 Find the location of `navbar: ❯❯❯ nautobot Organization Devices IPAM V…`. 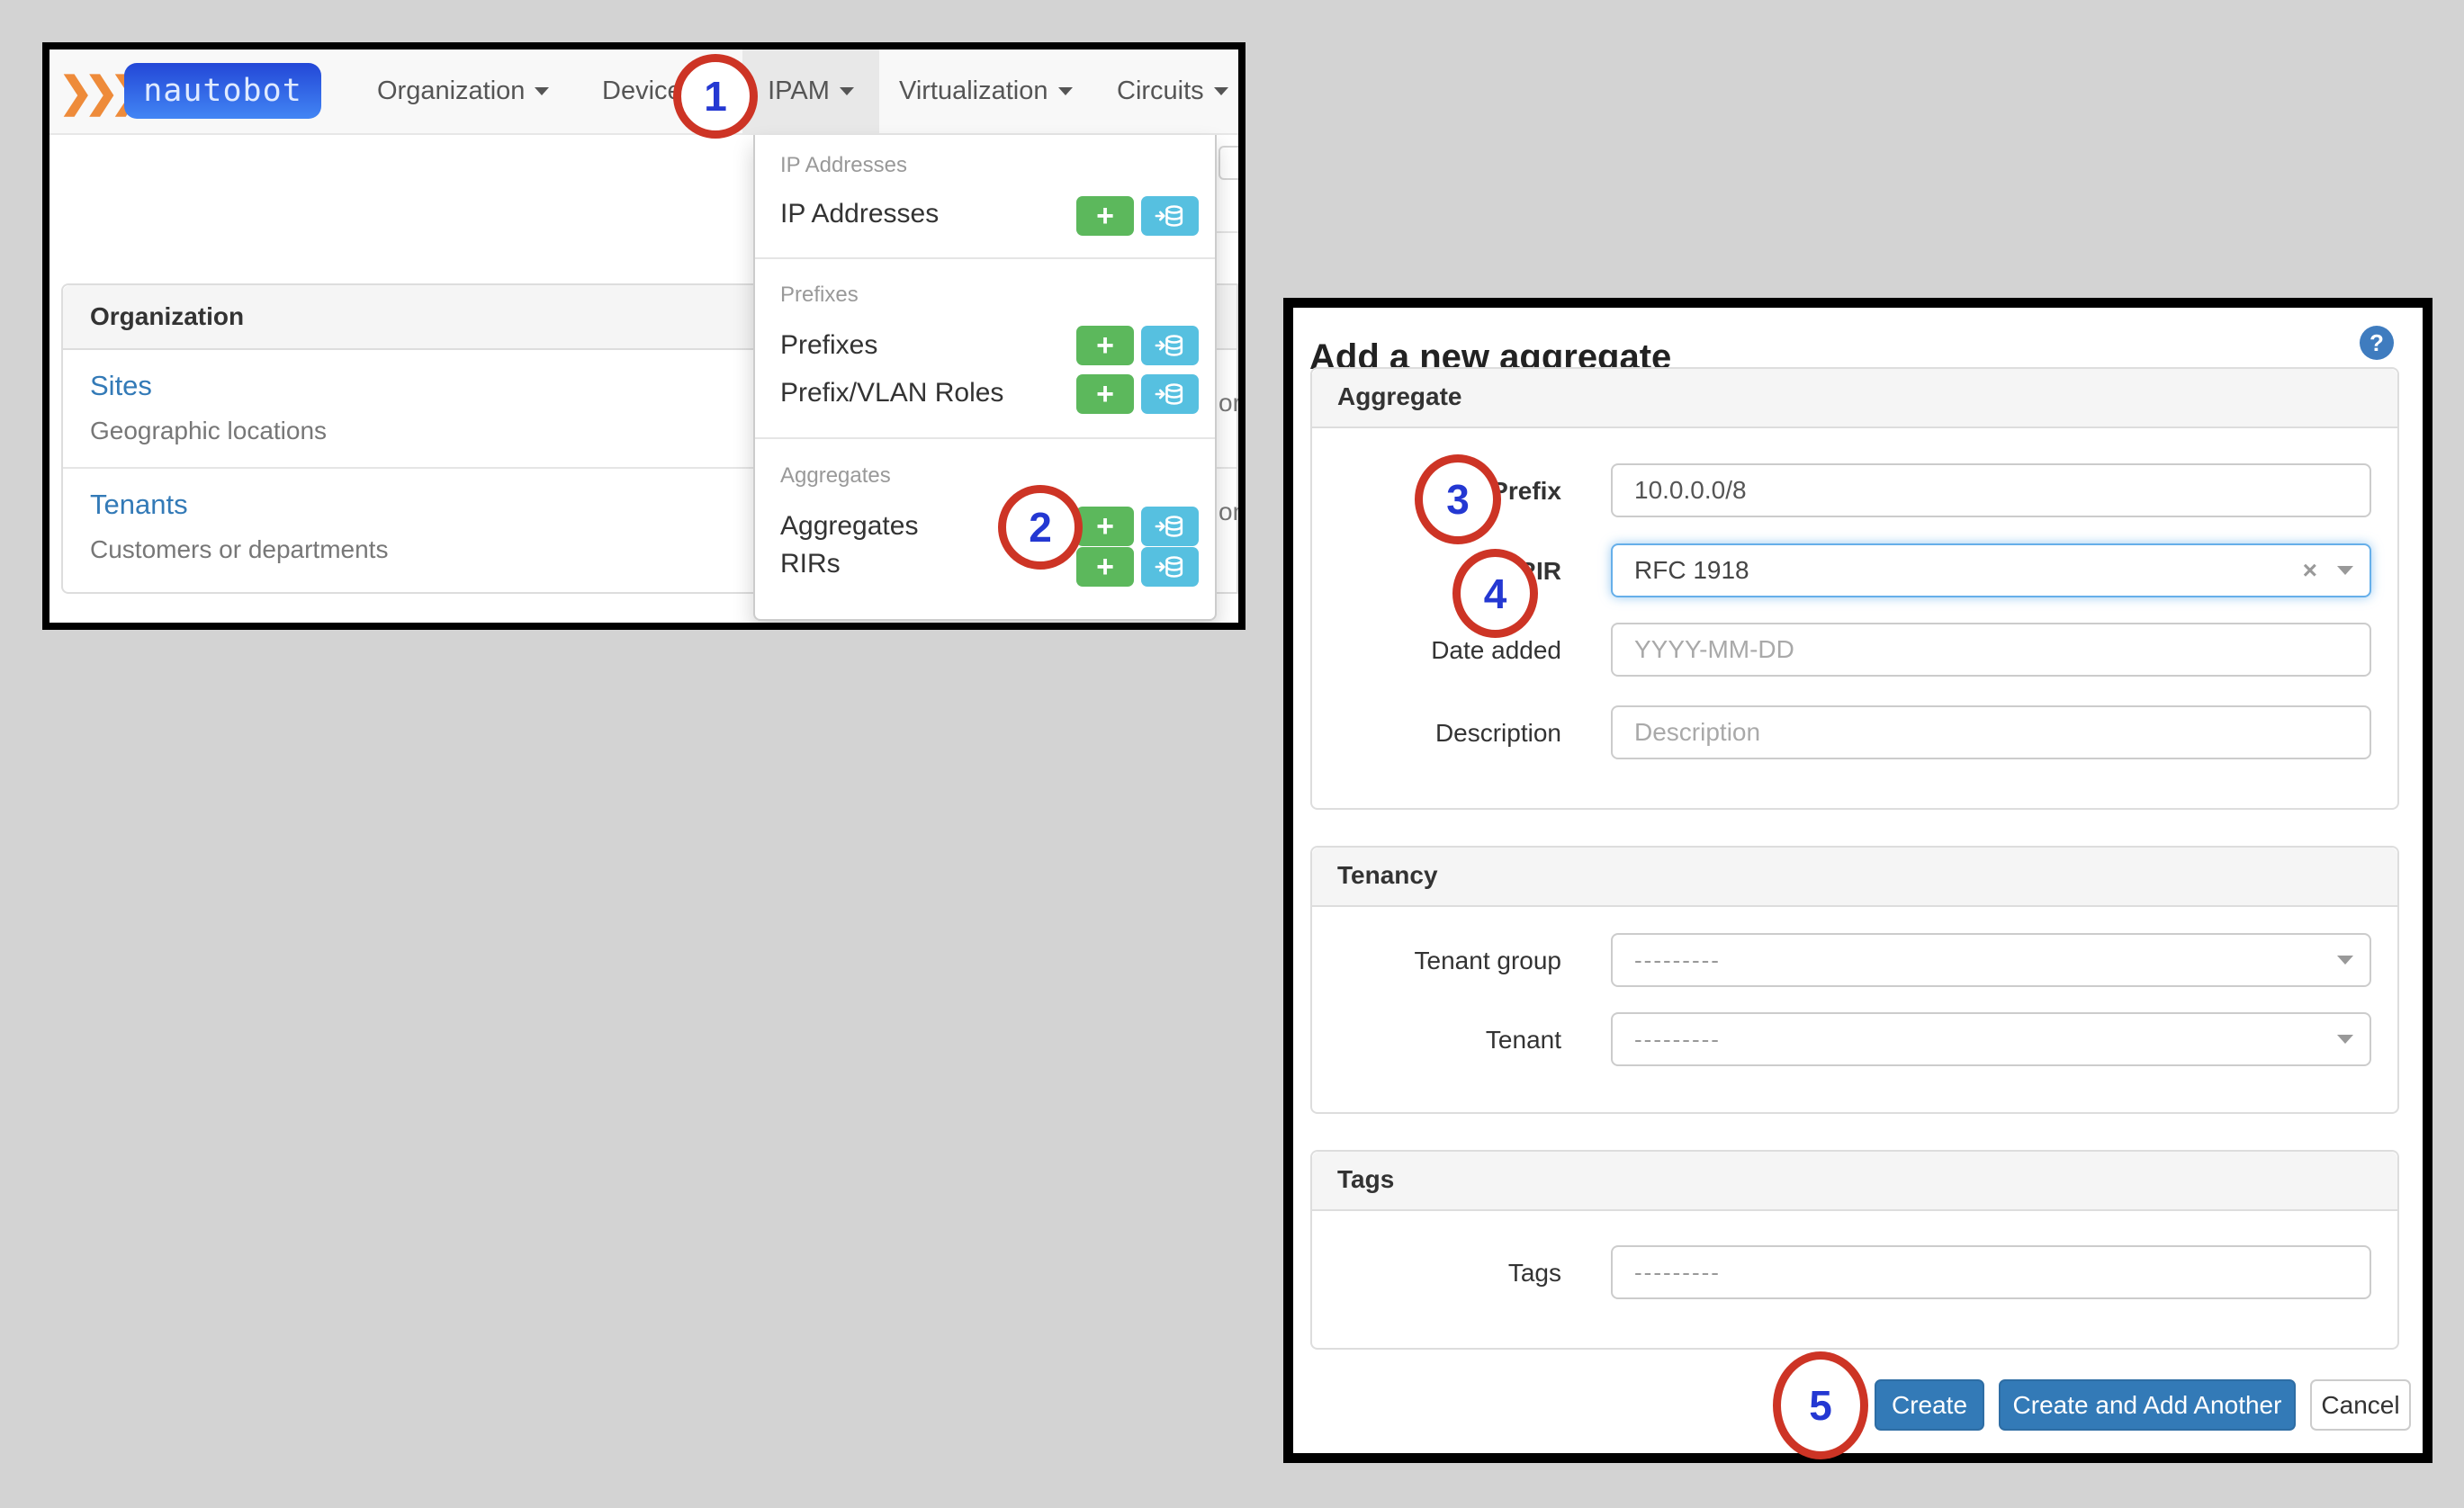

navbar: ❯❯❯ nautobot Organization Devices IPAM V… is located at coordinates (643, 92).